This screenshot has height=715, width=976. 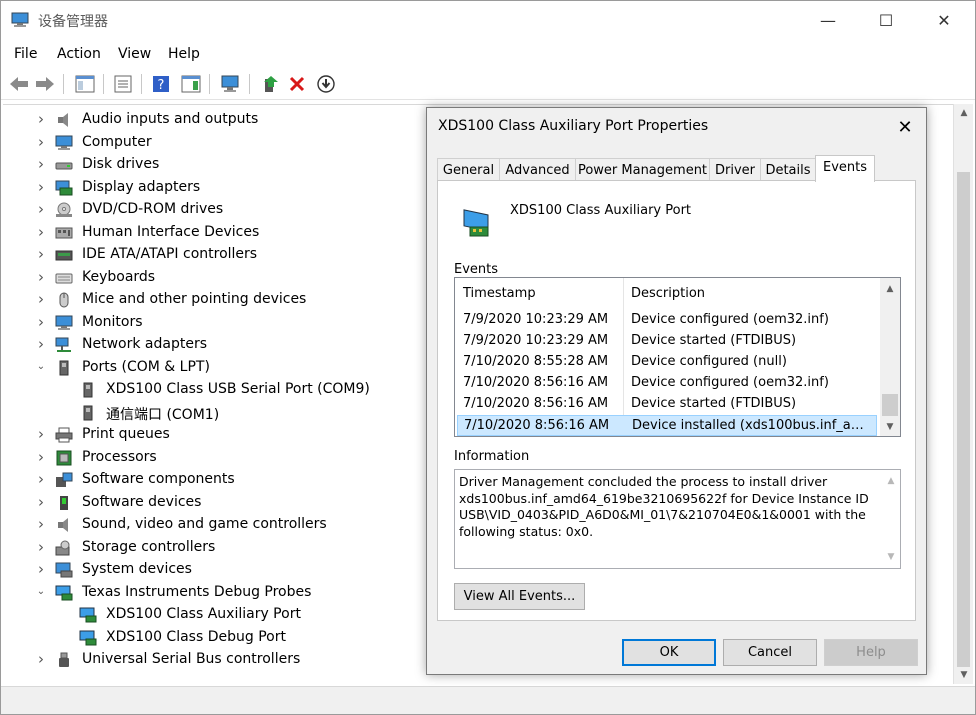 I want to click on debug-probe-icon, so click(x=476, y=223).